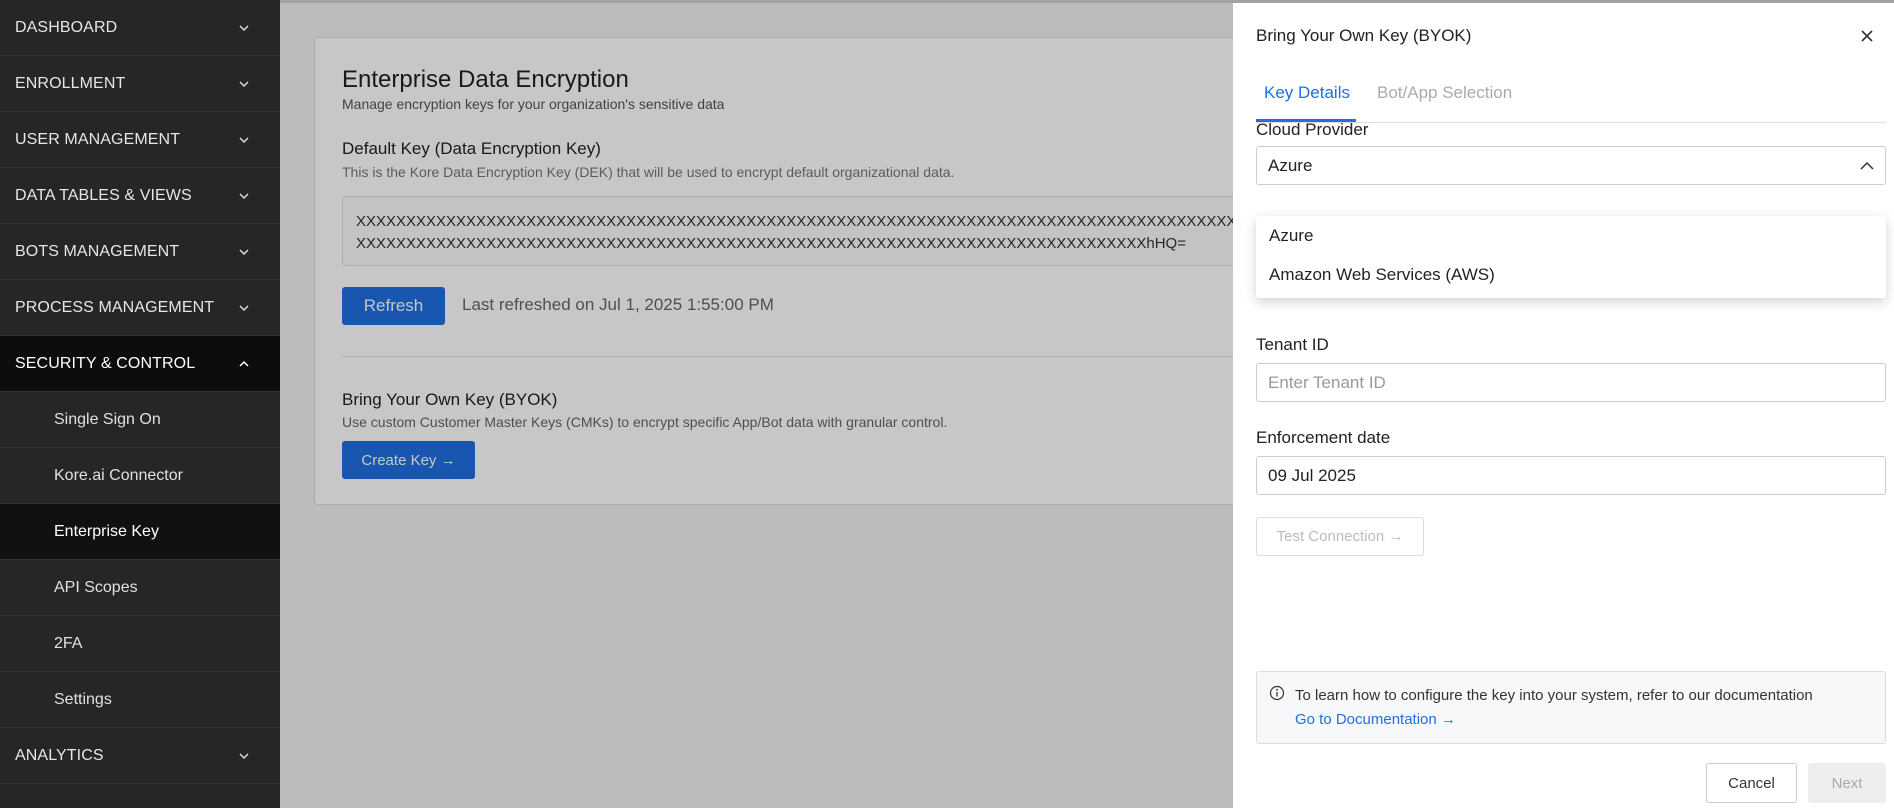 The height and width of the screenshot is (808, 1894). Describe the element at coordinates (1571, 235) in the screenshot. I see `option-azure: Azure` at that location.